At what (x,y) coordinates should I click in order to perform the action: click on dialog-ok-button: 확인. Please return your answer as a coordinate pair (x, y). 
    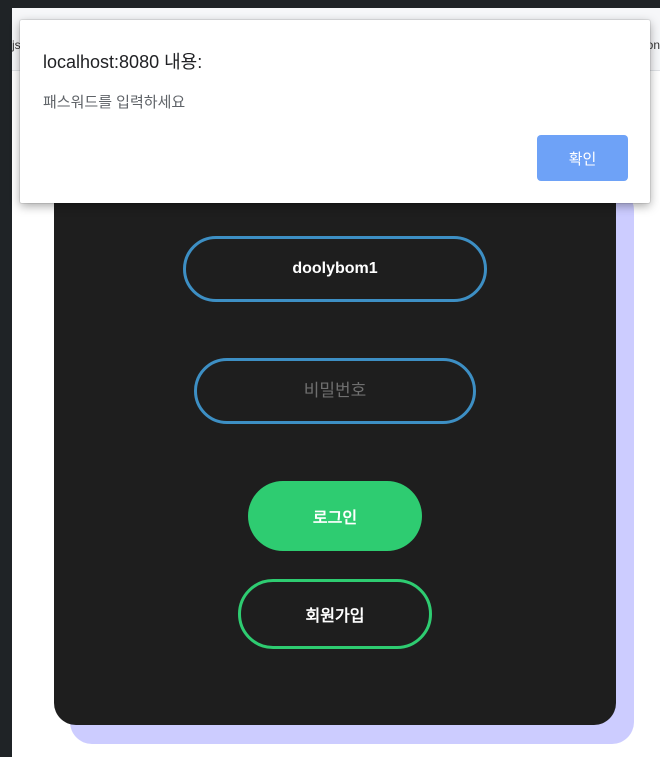
    Looking at the image, I should click on (582, 158).